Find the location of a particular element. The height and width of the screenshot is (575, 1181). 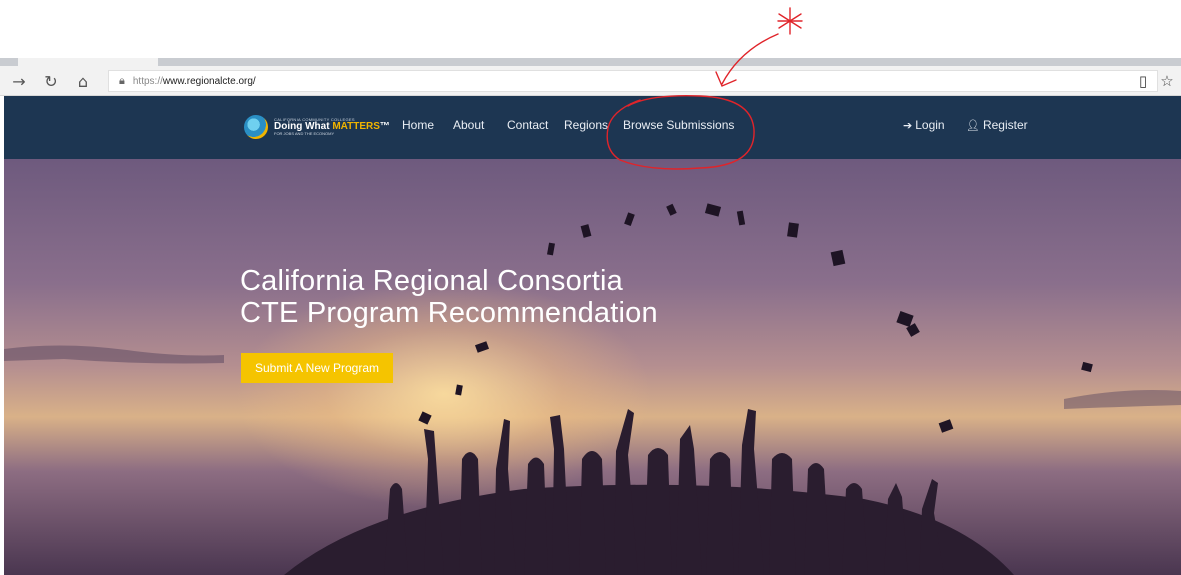

nav-browse-submissions-link: Browse Submissions is located at coordinates (678, 125).